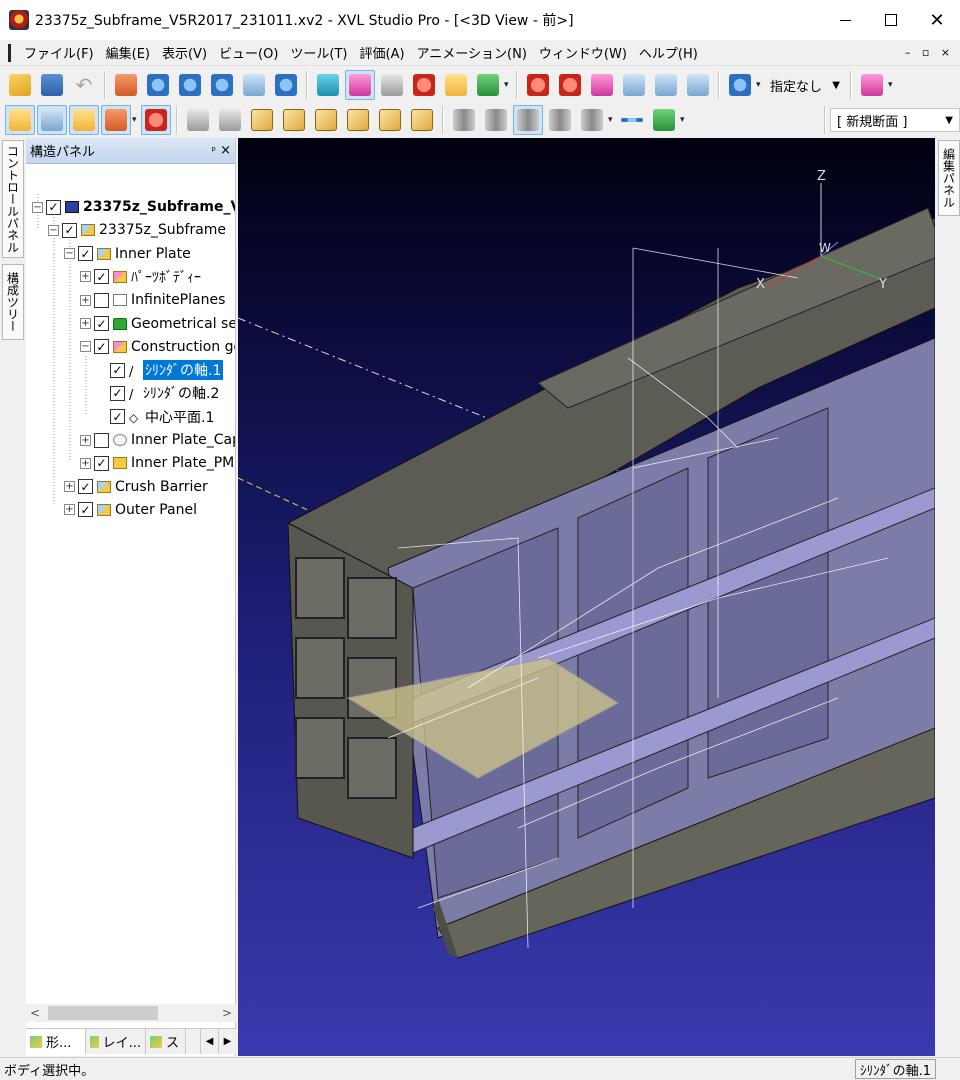 The image size is (960, 1080). What do you see at coordinates (198, 120) in the screenshot?
I see `eye-button` at bounding box center [198, 120].